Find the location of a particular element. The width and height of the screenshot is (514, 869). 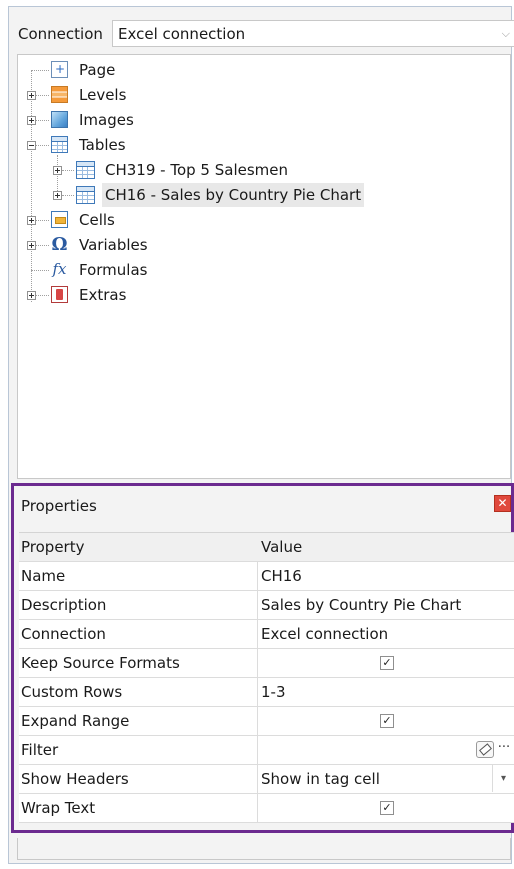

property-label: Connection is located at coordinates (63, 634).